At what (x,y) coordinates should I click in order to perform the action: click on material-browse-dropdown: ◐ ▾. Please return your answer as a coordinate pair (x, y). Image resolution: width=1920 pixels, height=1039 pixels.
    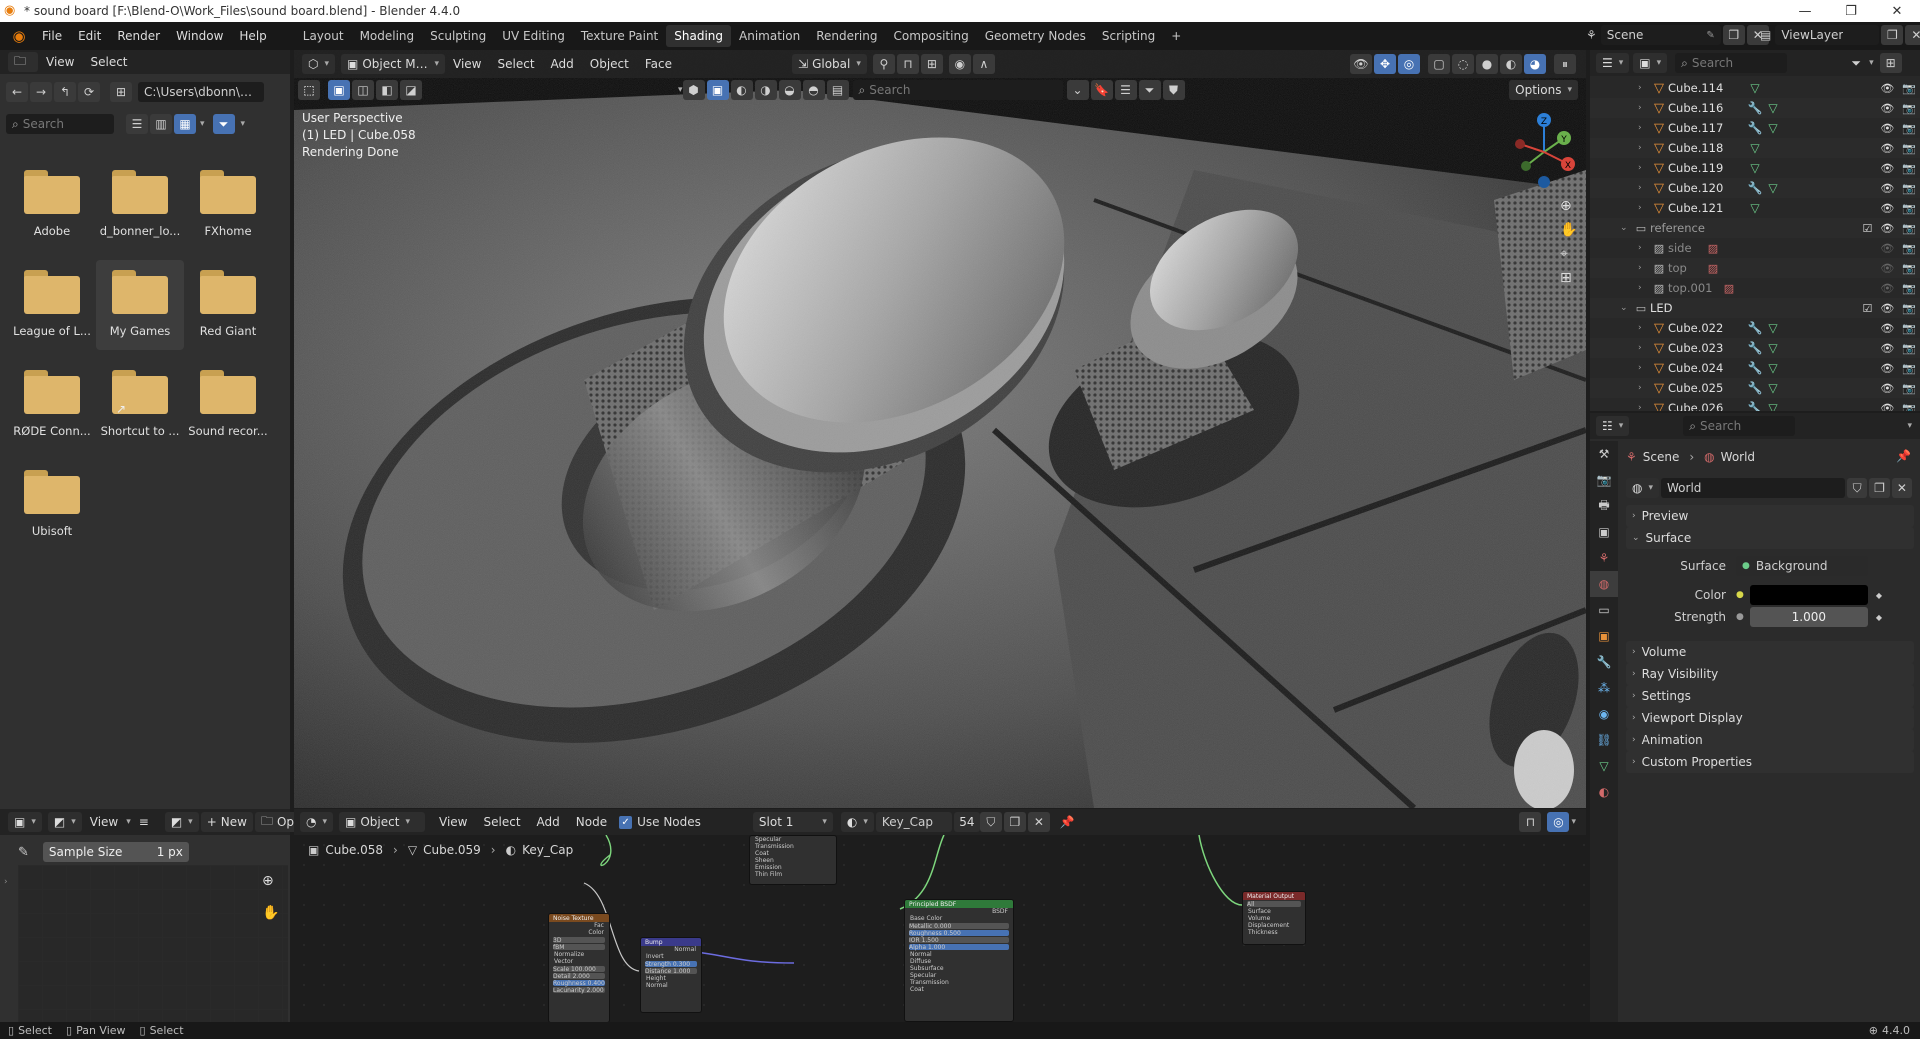
    Looking at the image, I should click on (857, 822).